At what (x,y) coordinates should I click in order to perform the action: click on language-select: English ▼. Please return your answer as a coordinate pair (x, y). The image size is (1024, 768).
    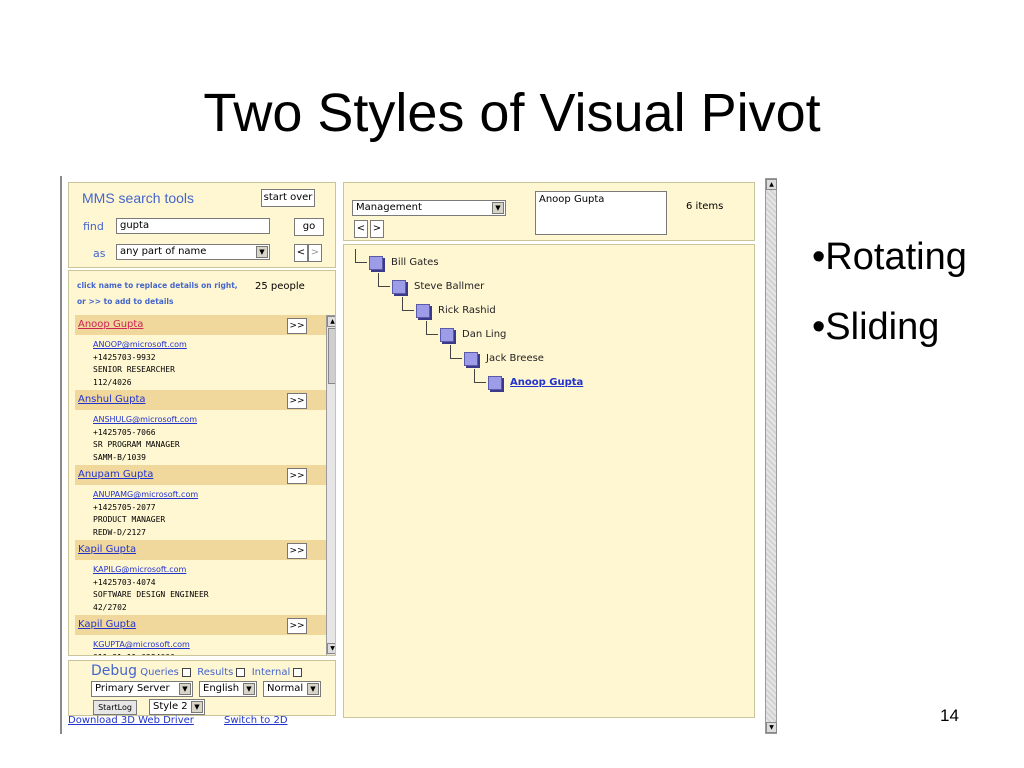
    Looking at the image, I should click on (228, 689).